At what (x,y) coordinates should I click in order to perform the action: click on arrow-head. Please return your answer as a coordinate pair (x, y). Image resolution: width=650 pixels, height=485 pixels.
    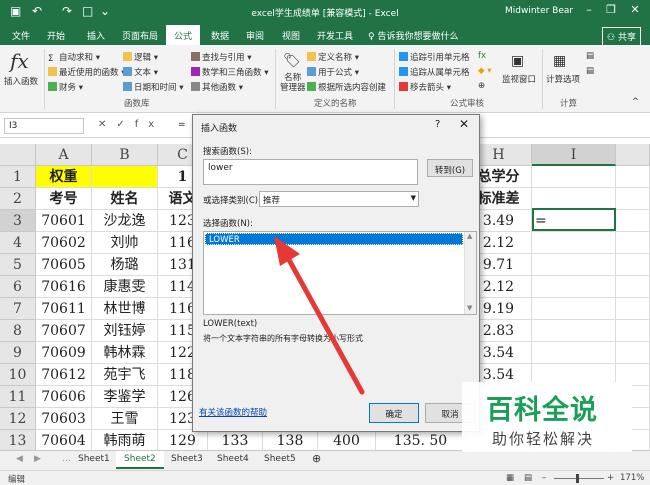
    Looking at the image, I should click on (287, 251).